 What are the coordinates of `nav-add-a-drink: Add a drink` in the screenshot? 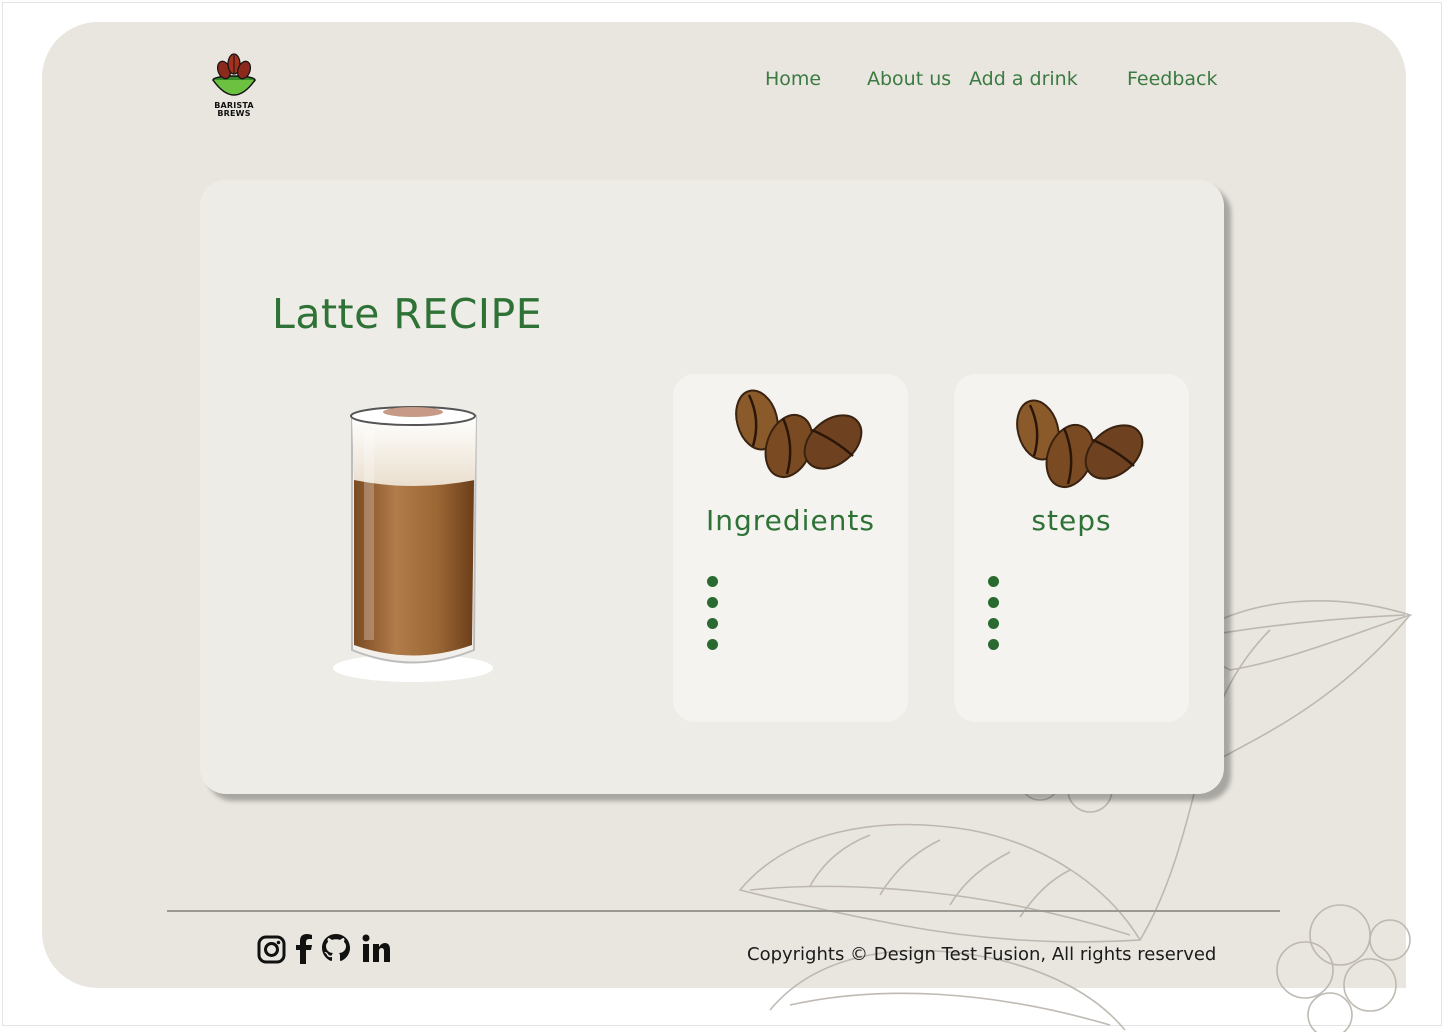 It's located at (1023, 79).